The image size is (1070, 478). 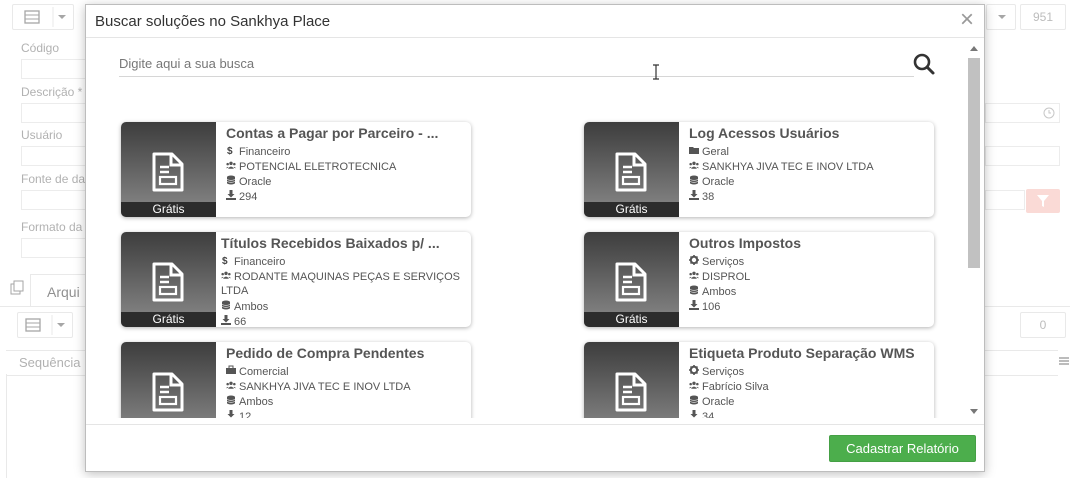 What do you see at coordinates (535, 21) in the screenshot?
I see `dialog-header: Buscar soluções no Sankhya Place ×` at bounding box center [535, 21].